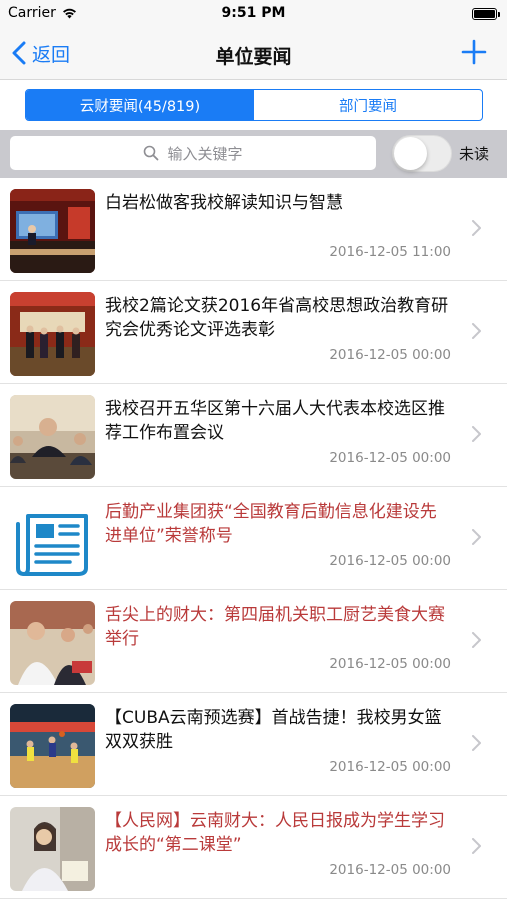 The width and height of the screenshot is (507, 900). I want to click on list-item: 舌尖上的财大：第四届机关职工厨艺美食大赛举行 2016-12-05 00:00, so click(253, 641).